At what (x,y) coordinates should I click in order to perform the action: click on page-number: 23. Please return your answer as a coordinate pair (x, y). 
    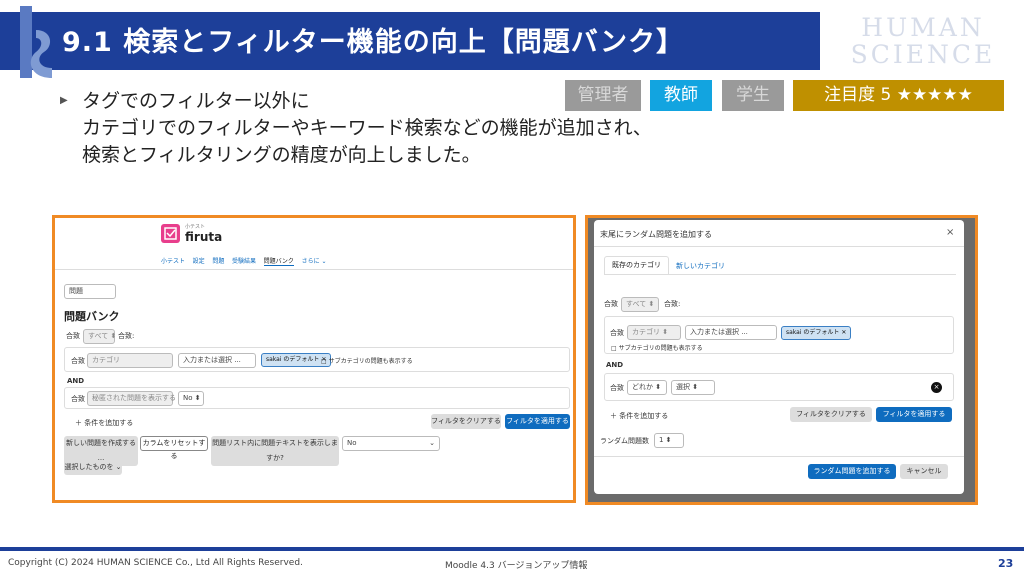
    Looking at the image, I should click on (1006, 563).